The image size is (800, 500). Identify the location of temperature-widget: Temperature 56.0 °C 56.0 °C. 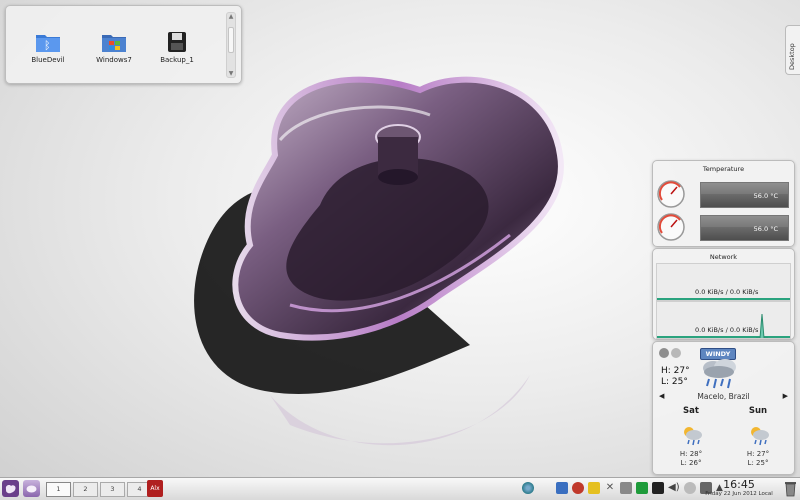
(723, 203).